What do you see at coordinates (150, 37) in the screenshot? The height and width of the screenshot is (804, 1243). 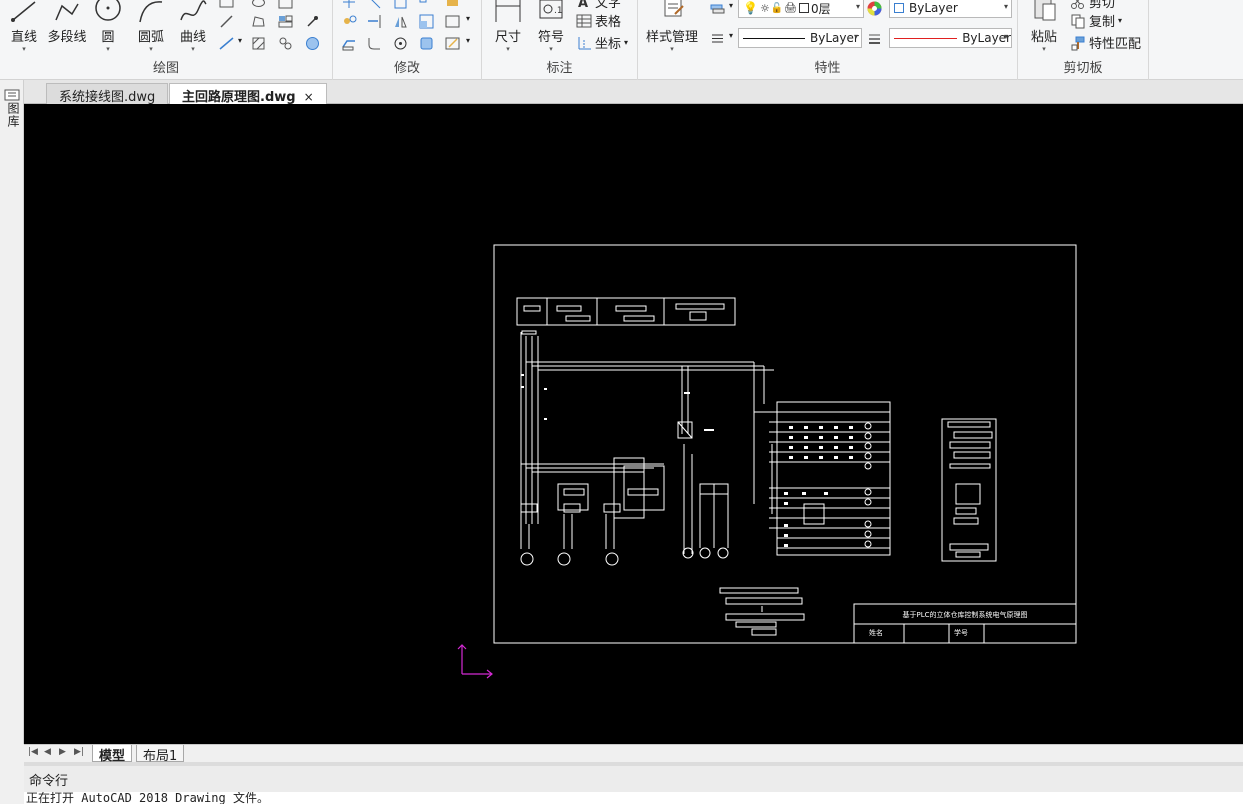 I see `arc-label: 圆弧` at bounding box center [150, 37].